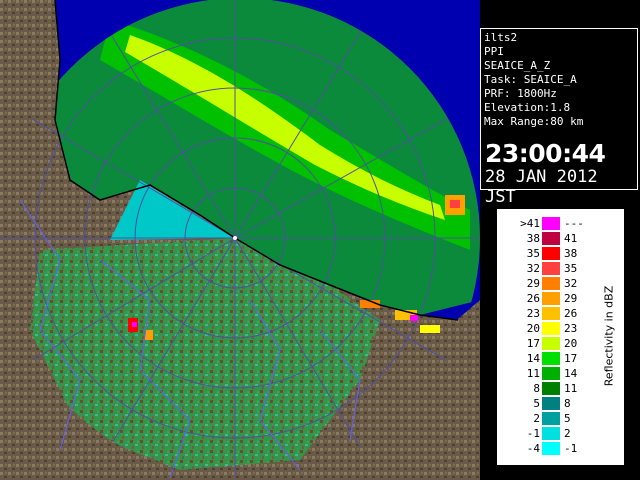 The height and width of the screenshot is (480, 640). I want to click on legend-low-value: 8, so click(536, 388).